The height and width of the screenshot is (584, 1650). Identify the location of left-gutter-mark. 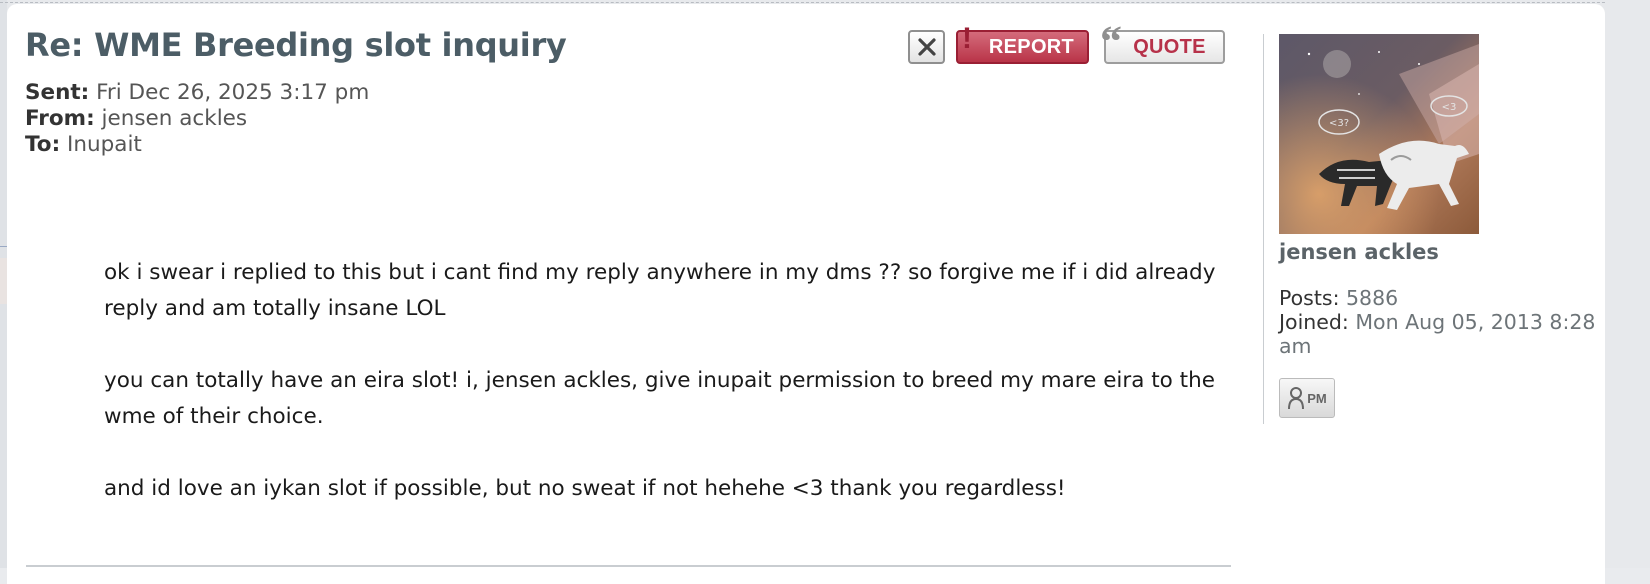
(3, 246).